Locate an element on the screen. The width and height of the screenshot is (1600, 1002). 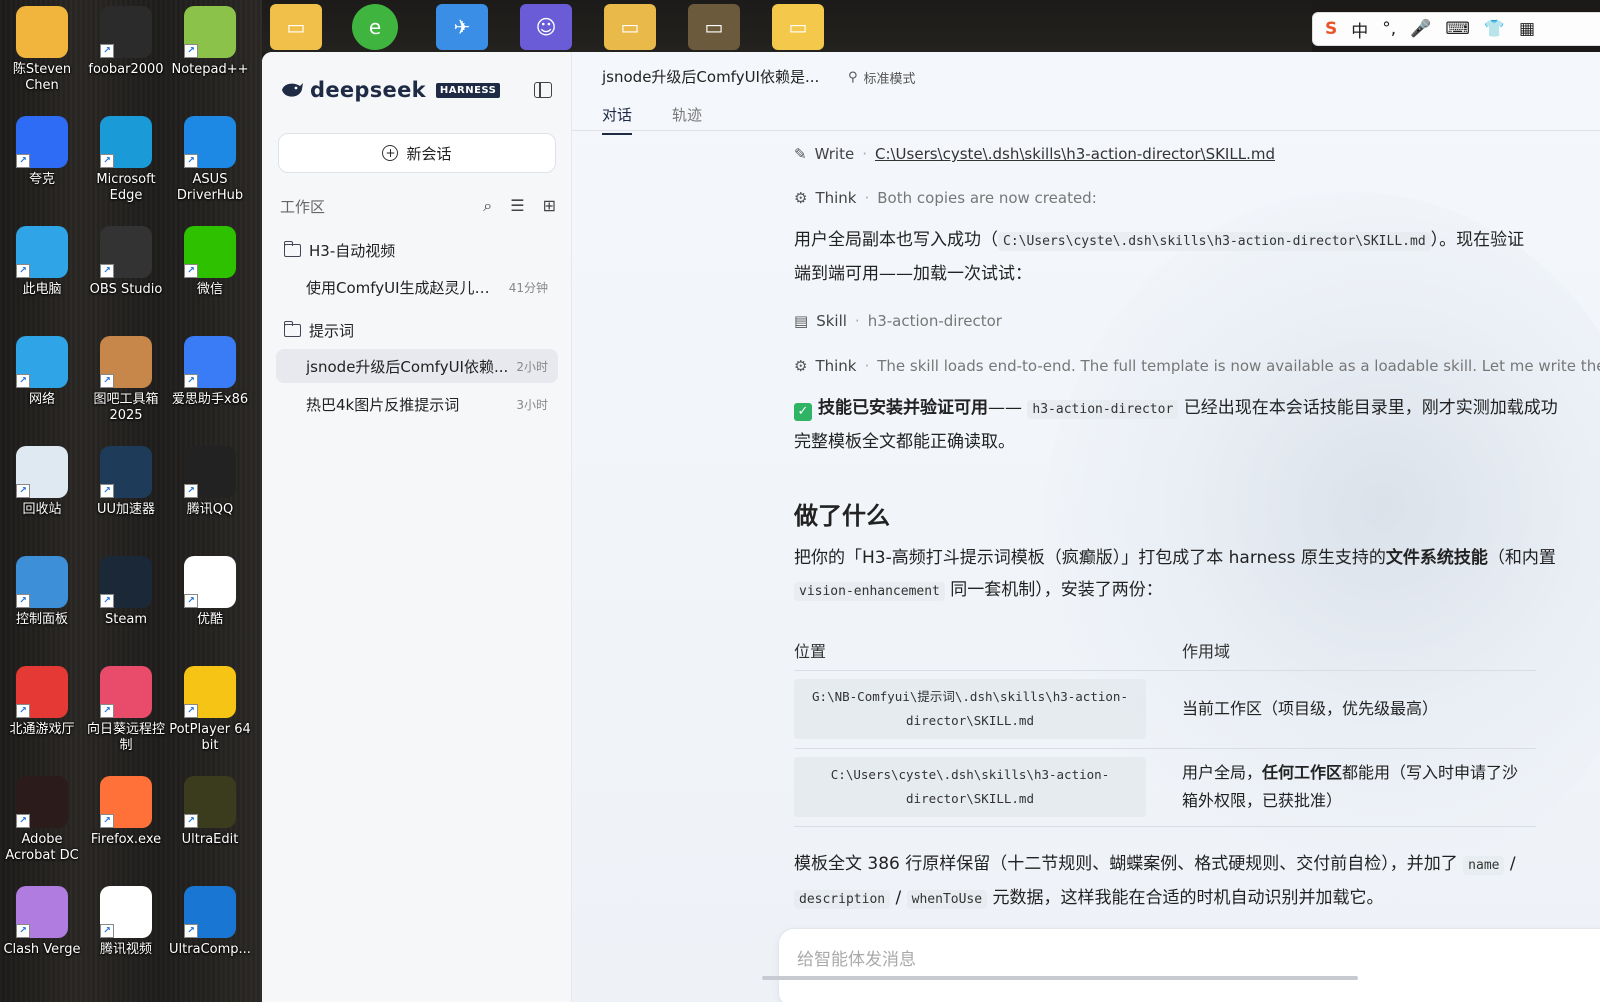
shortcut-label: 爱思助手x86 is located at coordinates (210, 399).